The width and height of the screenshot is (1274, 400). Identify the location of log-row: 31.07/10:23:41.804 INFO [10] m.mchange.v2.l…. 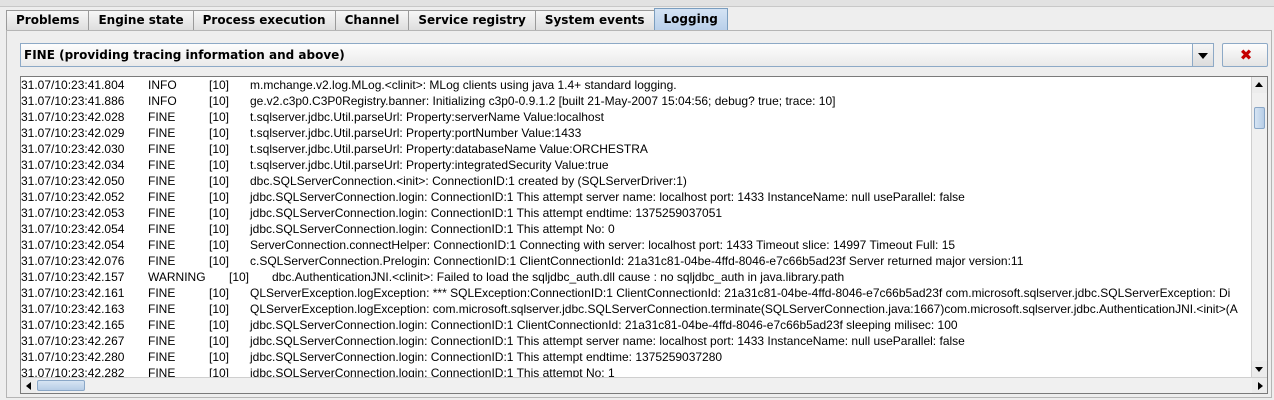
(636, 85).